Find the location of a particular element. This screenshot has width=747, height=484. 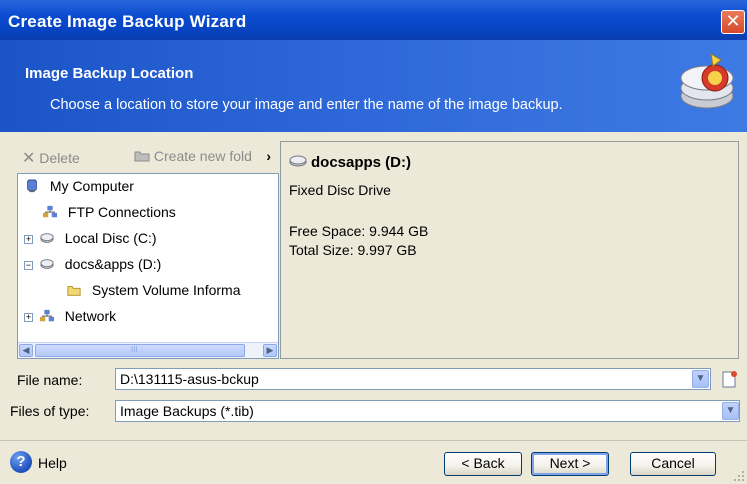

file-name-dropdown-icon: ▼ is located at coordinates (700, 379).